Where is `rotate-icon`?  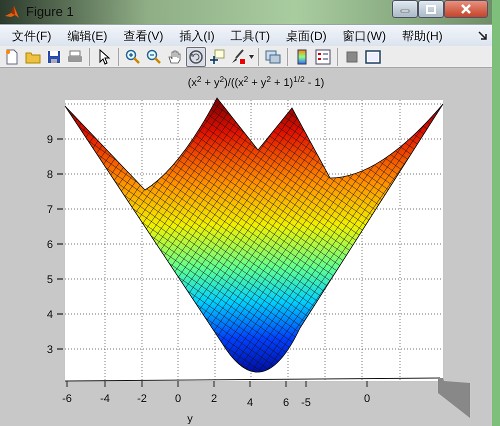 rotate-icon is located at coordinates (196, 56).